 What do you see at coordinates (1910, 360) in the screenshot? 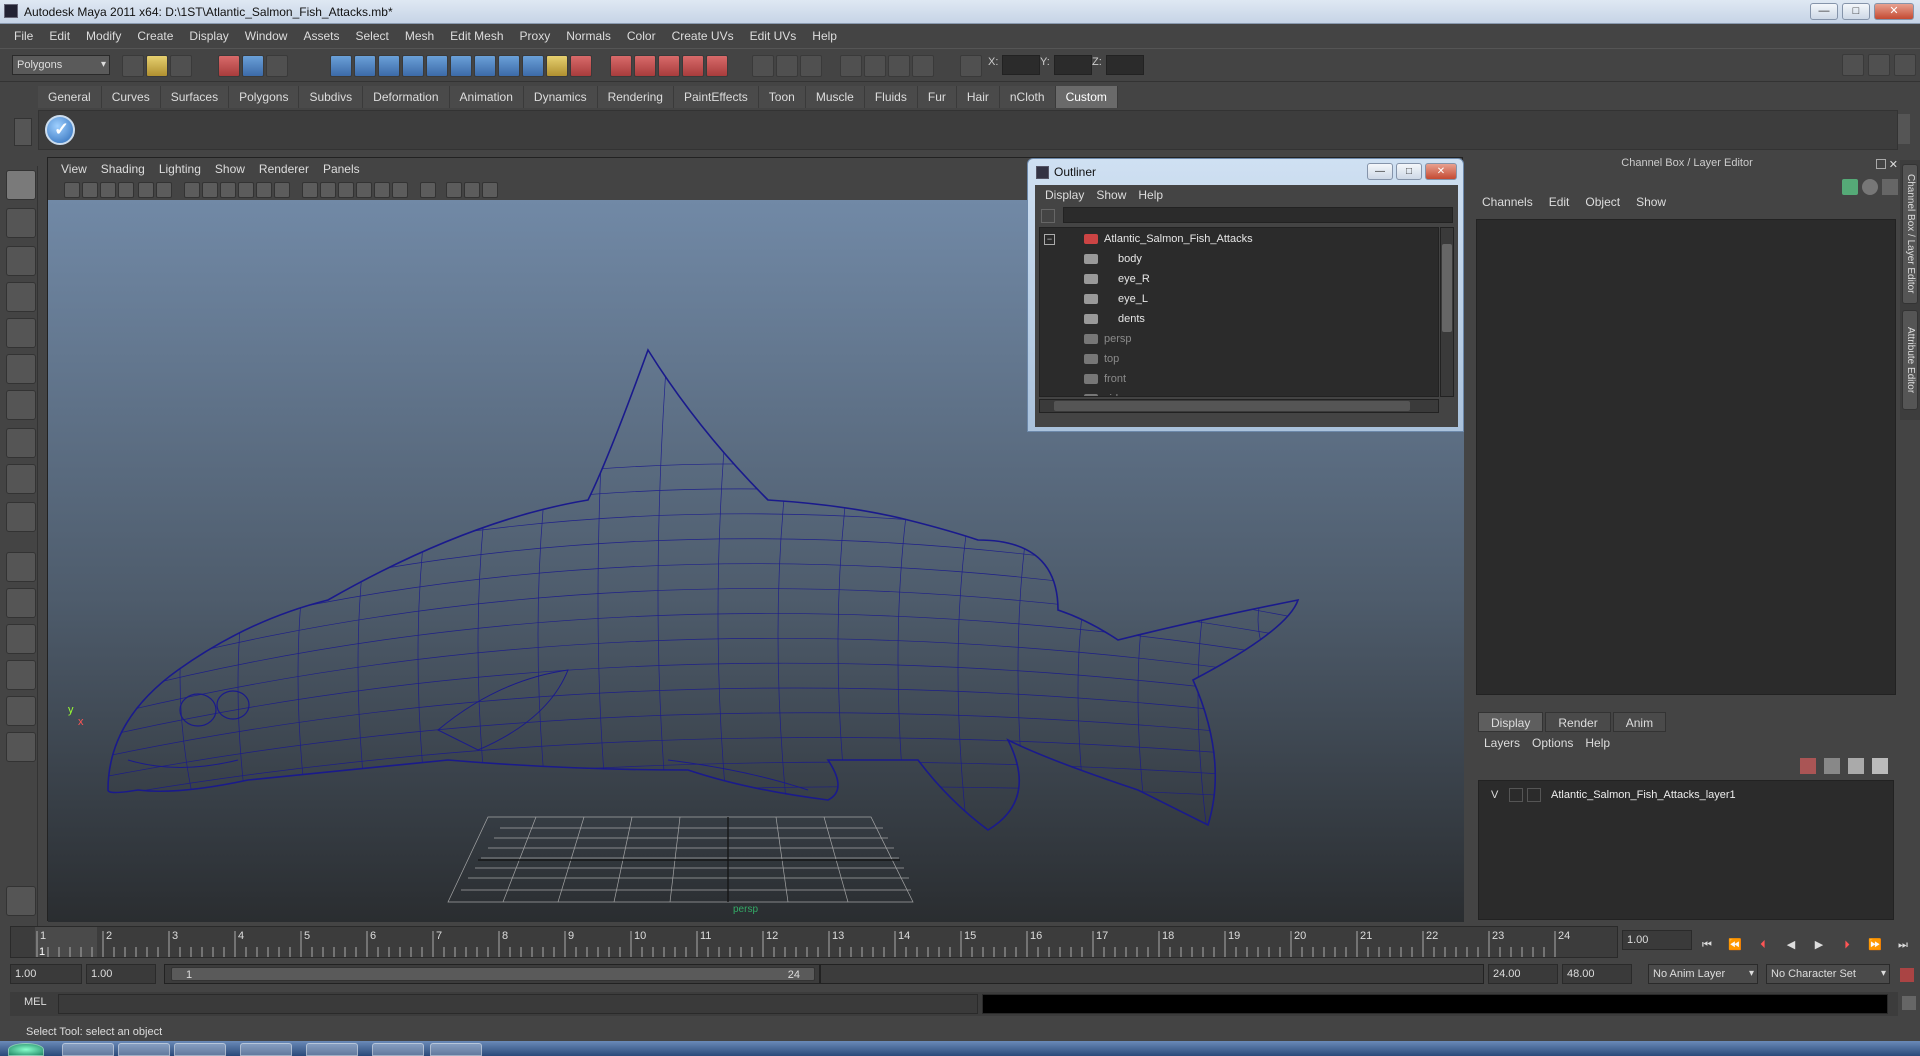
I see `side-tab-attribute-editor: Attribute Editor` at bounding box center [1910, 360].